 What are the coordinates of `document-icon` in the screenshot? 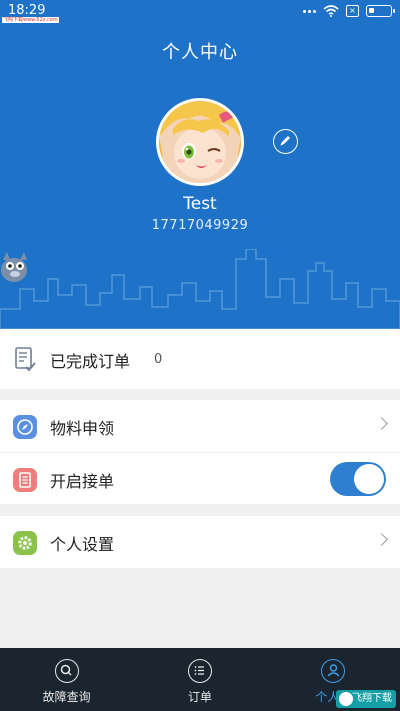 It's located at (25, 480).